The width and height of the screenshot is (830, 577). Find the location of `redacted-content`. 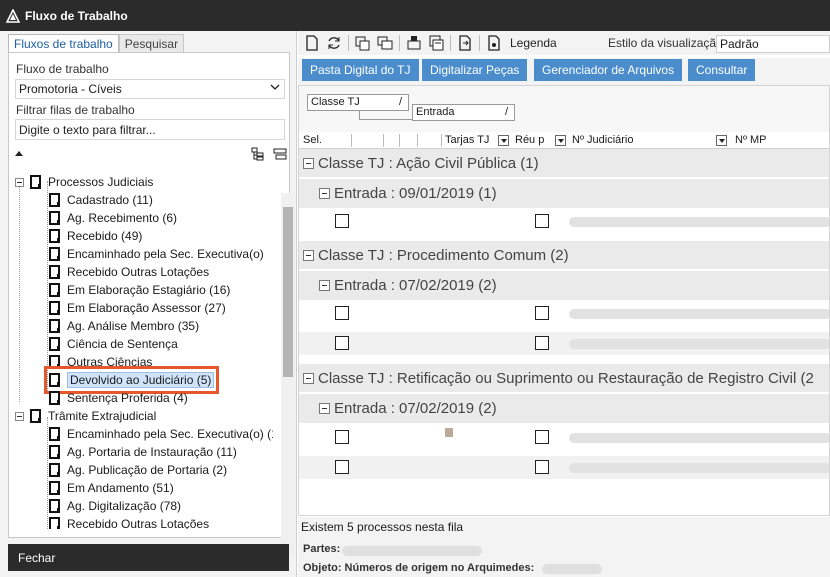

redacted-content is located at coordinates (572, 569).